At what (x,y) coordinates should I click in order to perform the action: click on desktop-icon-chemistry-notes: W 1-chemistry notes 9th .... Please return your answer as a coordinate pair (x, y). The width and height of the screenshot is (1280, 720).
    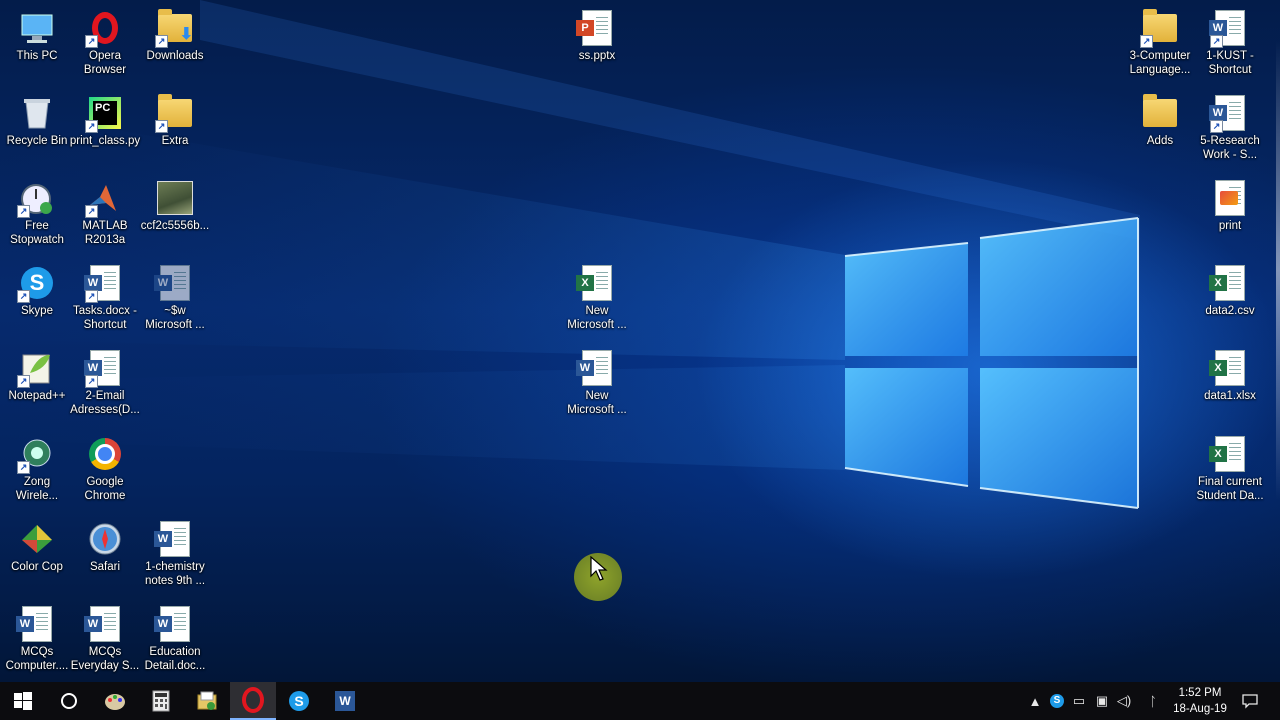
    Looking at the image, I should click on (175, 556).